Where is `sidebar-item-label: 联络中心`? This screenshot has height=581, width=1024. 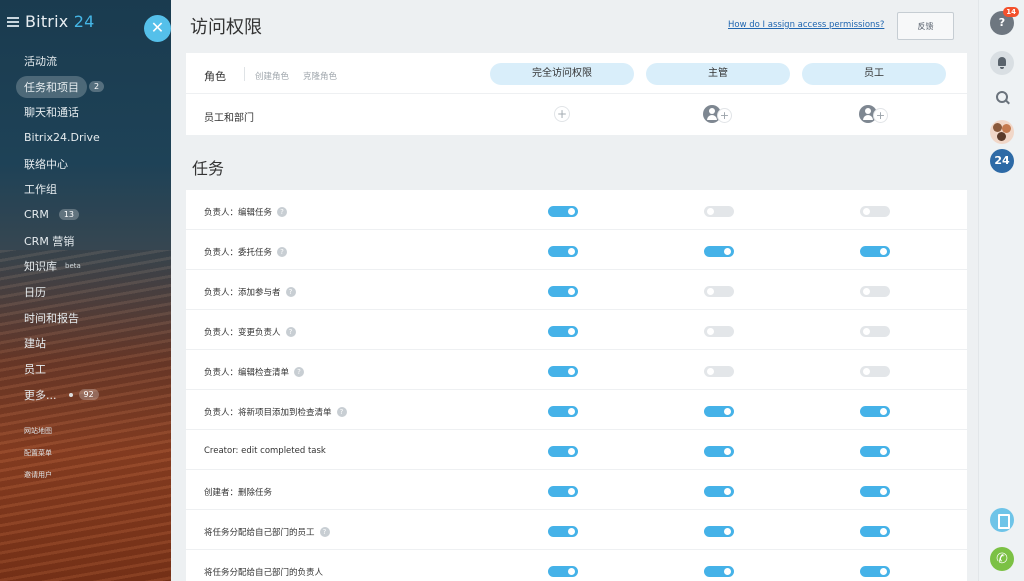 sidebar-item-label: 联络中心 is located at coordinates (46, 164).